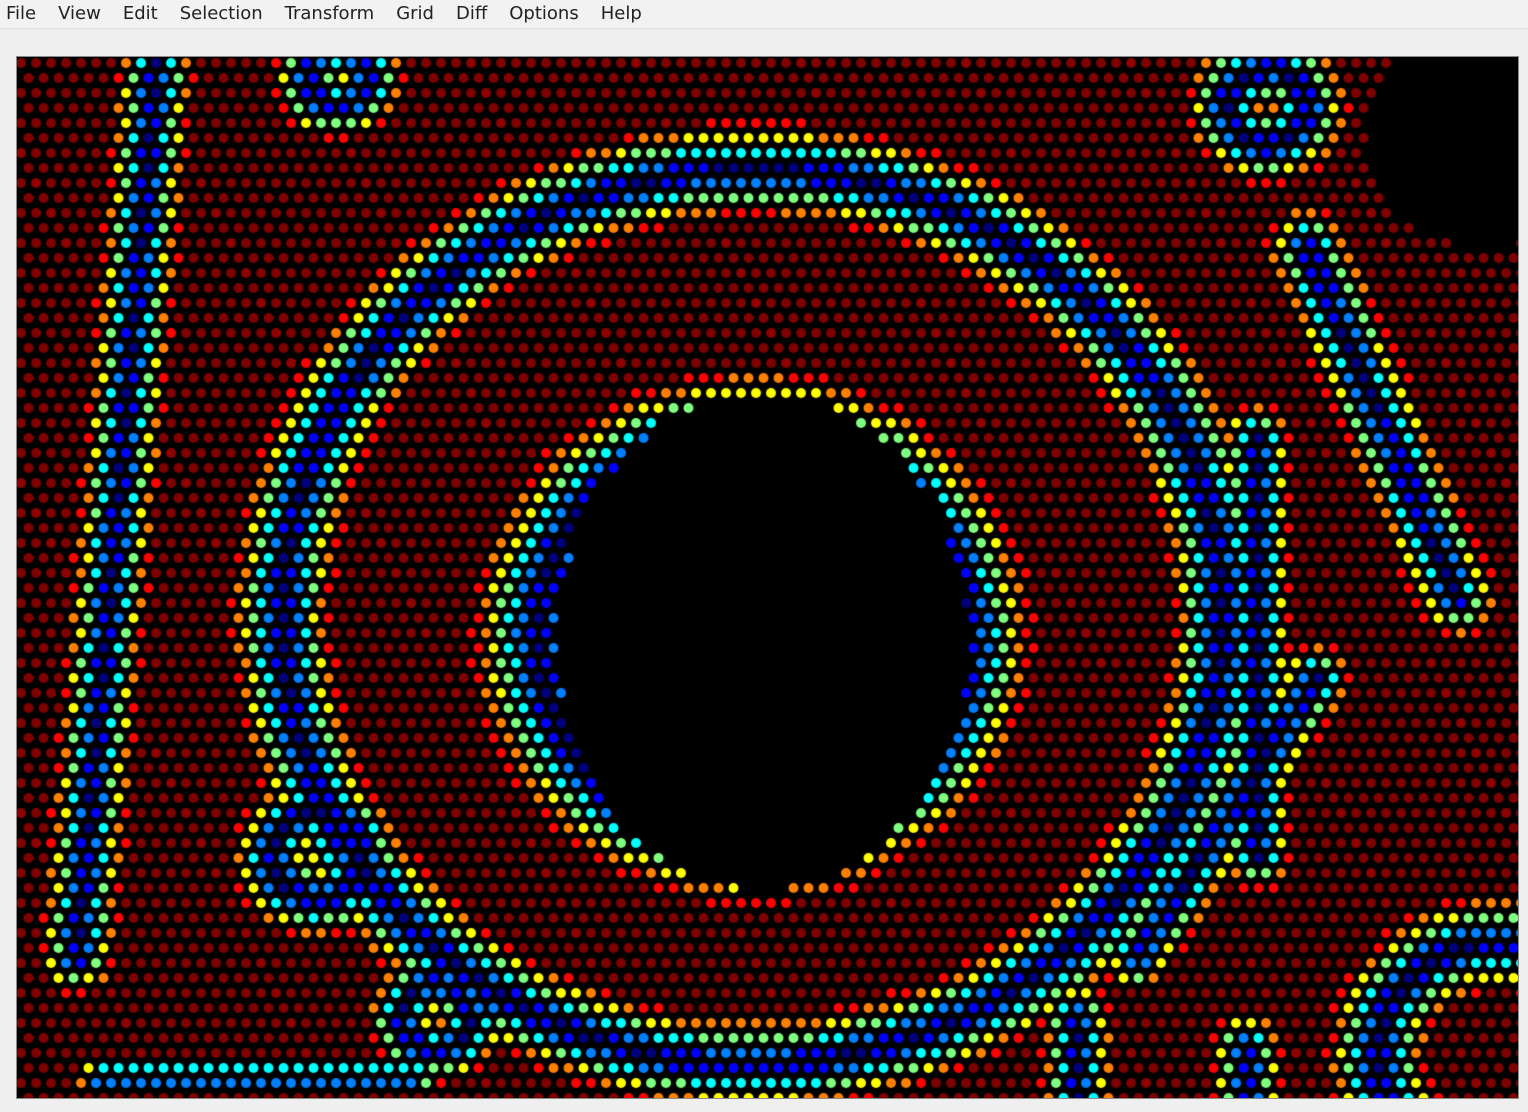 The height and width of the screenshot is (1112, 1528). I want to click on menu-options: Options, so click(543, 14).